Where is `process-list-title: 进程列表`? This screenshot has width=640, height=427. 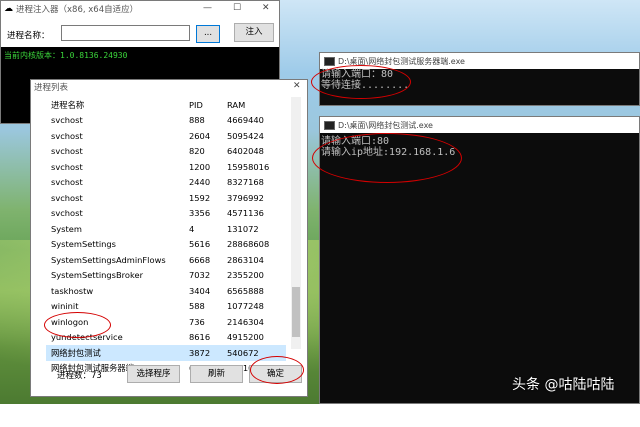 process-list-title: 进程列表 is located at coordinates (51, 88).